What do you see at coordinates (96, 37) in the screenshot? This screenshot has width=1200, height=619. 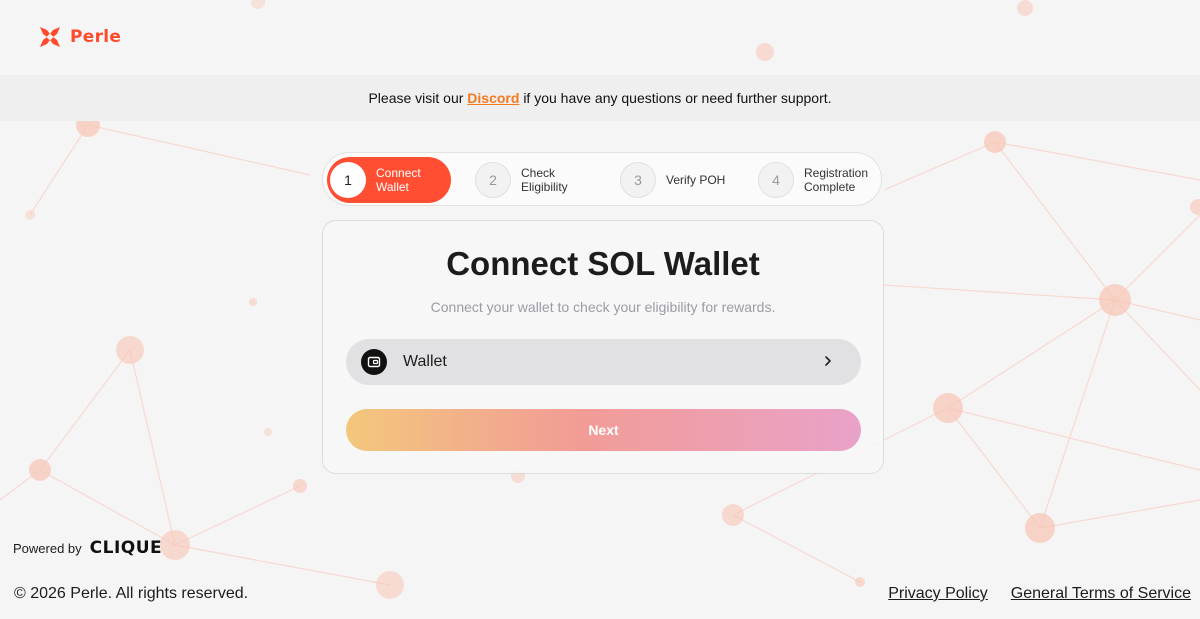 I see `brand-name: Perle` at bounding box center [96, 37].